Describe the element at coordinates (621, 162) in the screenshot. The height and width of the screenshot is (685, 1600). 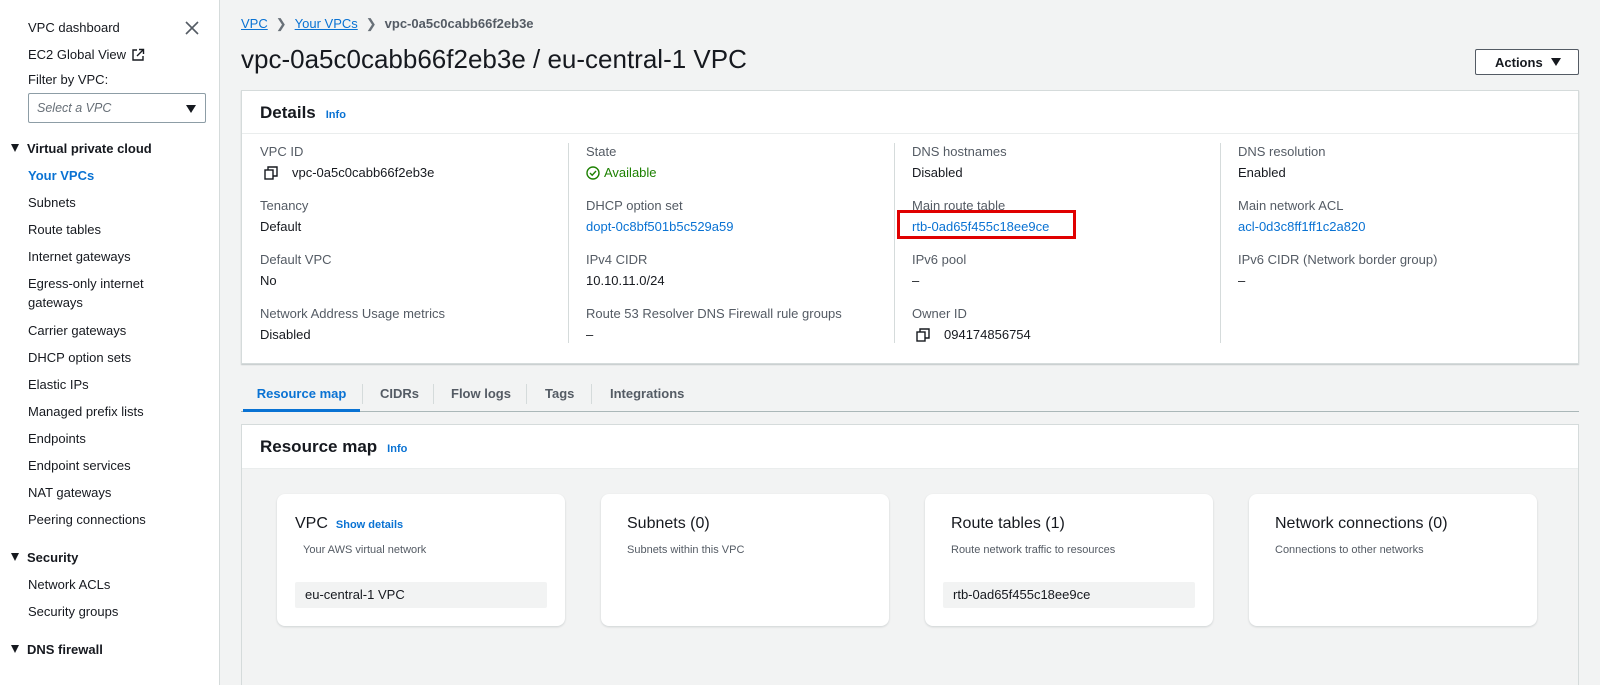
I see `field-state: State Available` at that location.